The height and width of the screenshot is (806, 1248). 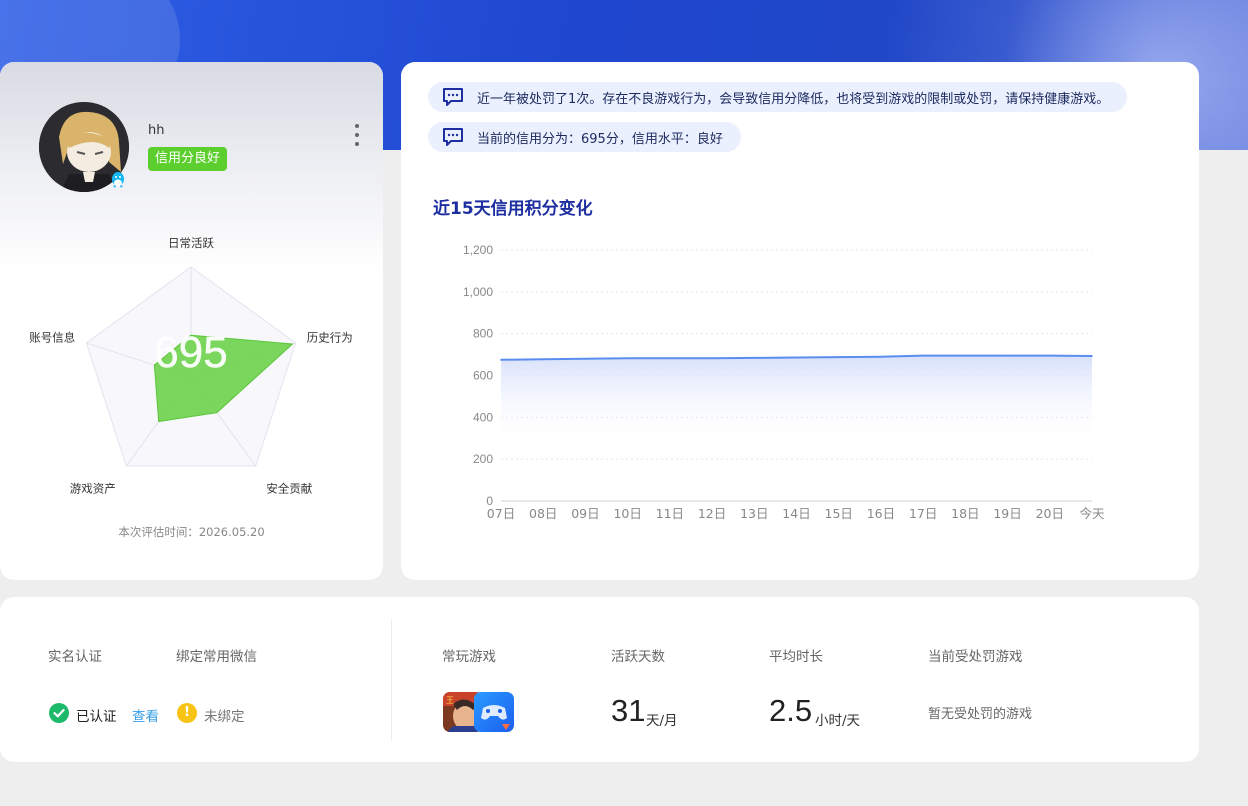 I want to click on y-tick-label: 800, so click(x=483, y=334).